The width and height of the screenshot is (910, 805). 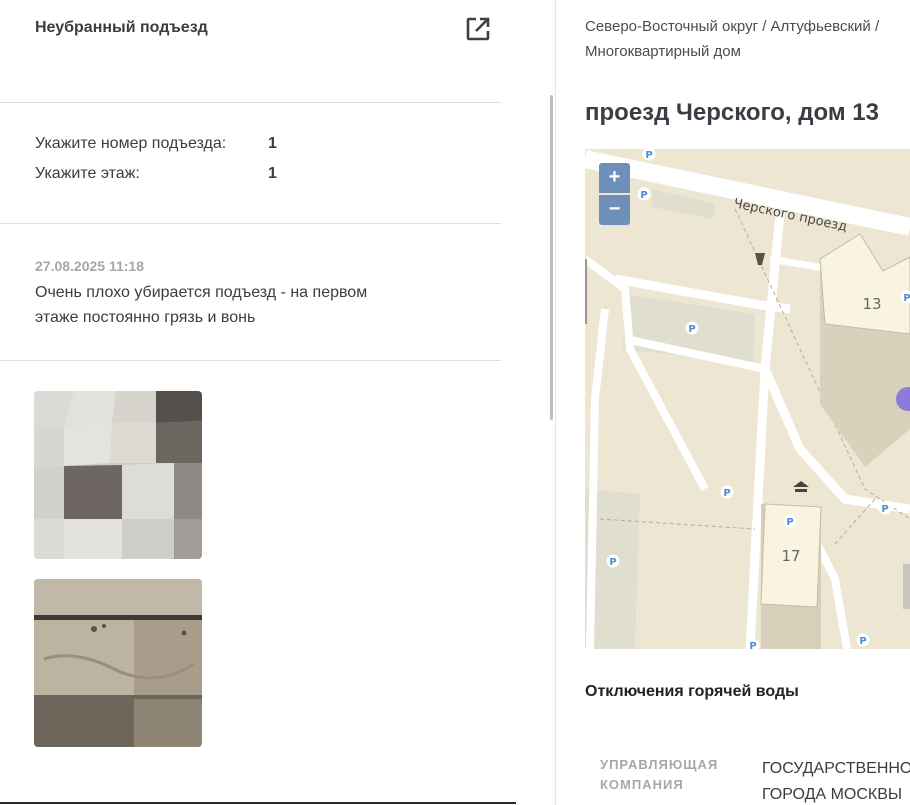 I want to click on company-value-line: ГОСУДАРСТВЕННОЕ, so click(x=836, y=768).